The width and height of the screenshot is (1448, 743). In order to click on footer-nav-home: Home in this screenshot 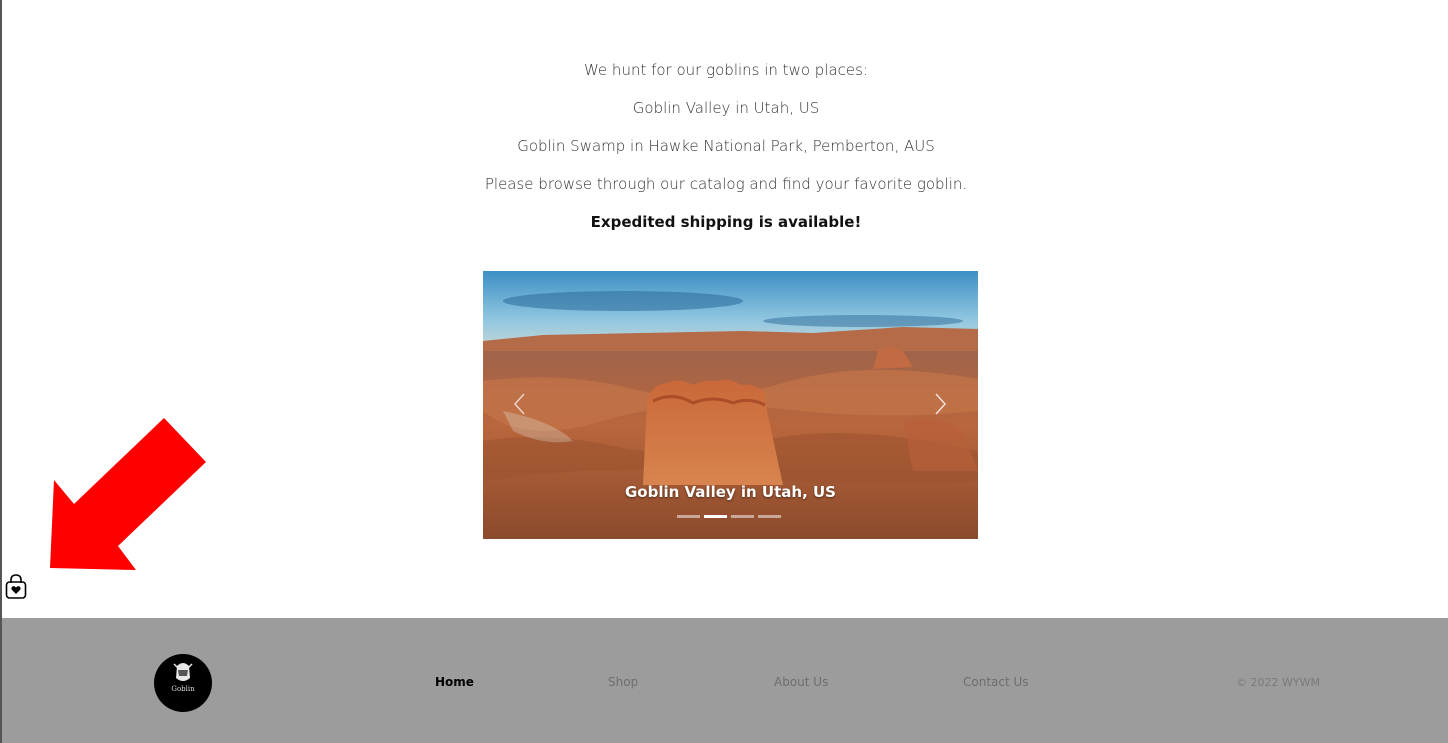, I will do `click(454, 682)`.